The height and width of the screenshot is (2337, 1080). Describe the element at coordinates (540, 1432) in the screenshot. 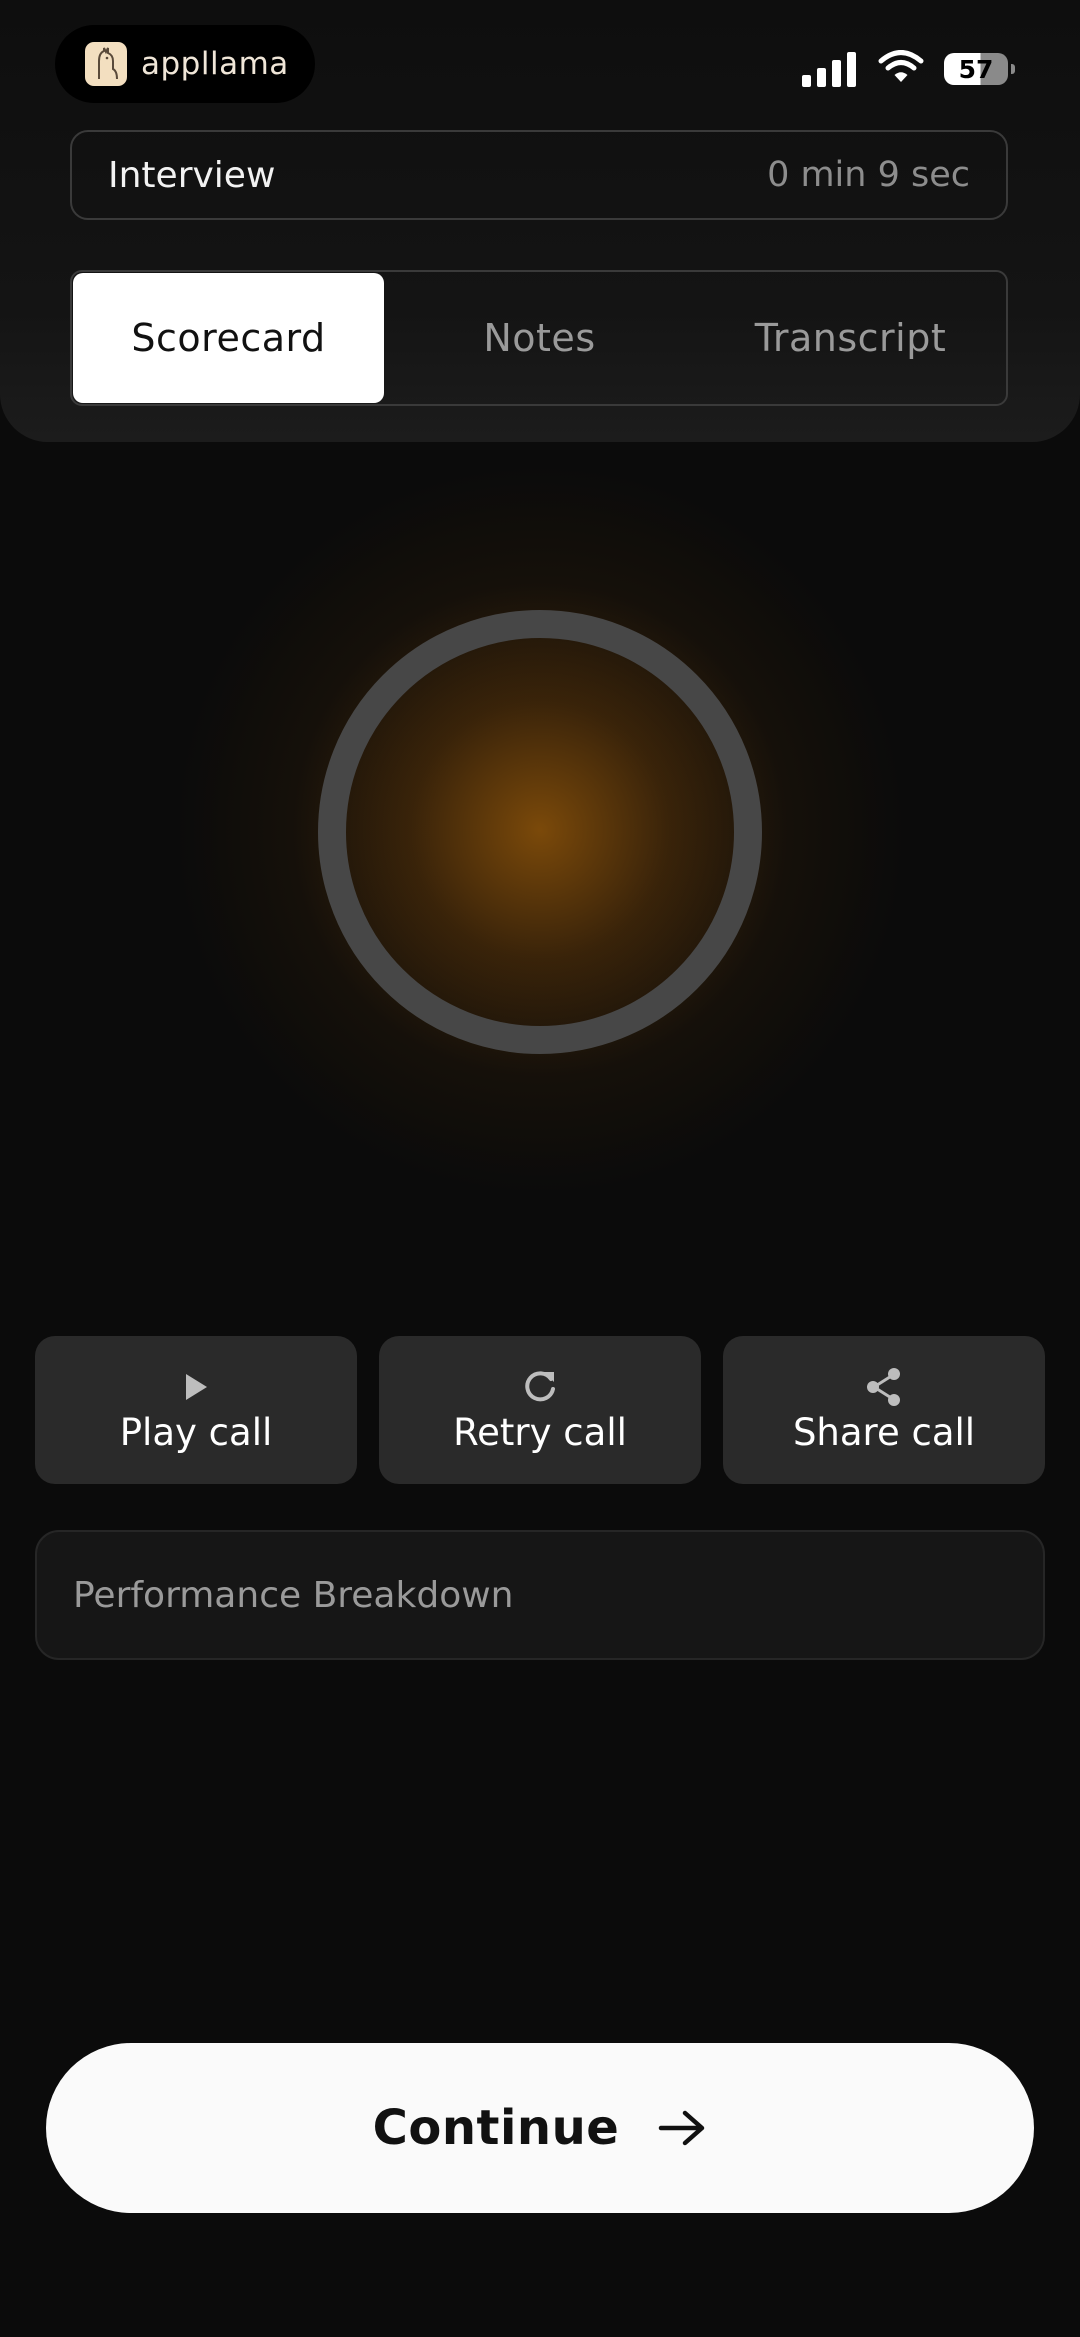

I see `action-label: Retry call` at that location.